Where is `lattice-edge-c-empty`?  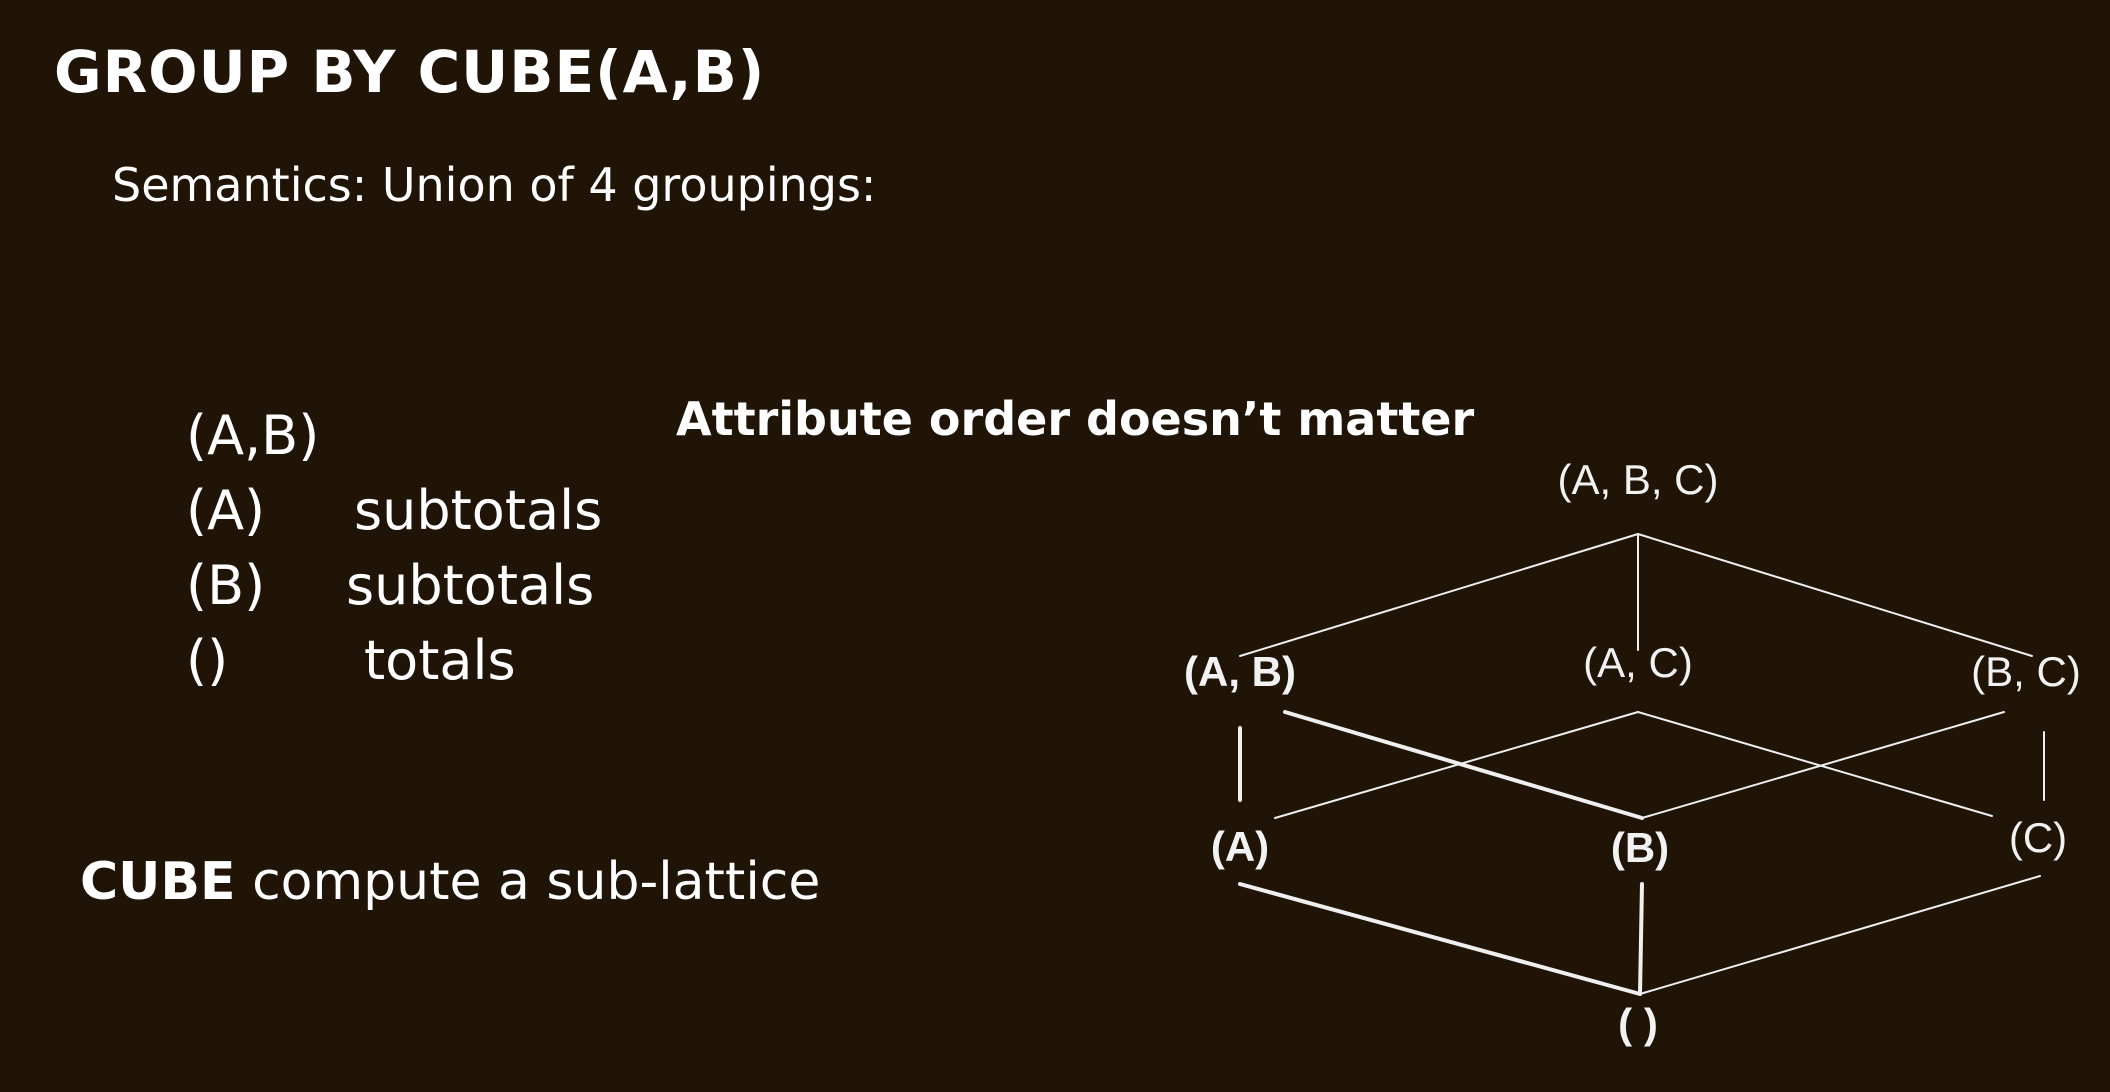 lattice-edge-c-empty is located at coordinates (1840, 935).